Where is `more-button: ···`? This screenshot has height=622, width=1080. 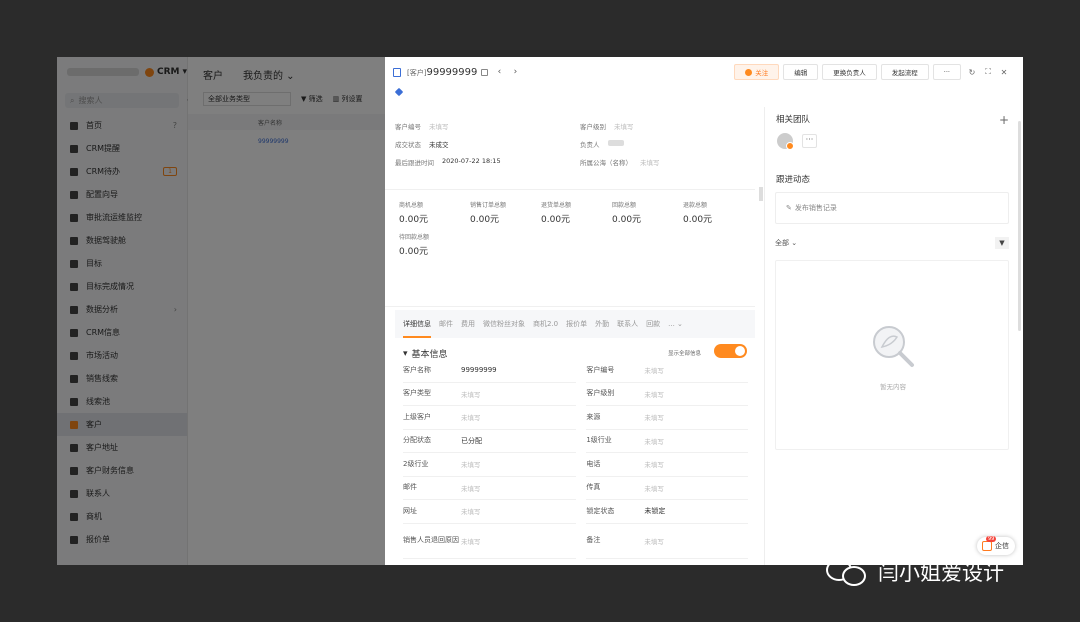
more-button: ··· is located at coordinates (946, 72).